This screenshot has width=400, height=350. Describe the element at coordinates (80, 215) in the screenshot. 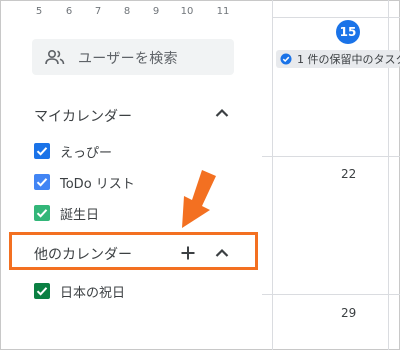

I see `calendar-item-label: 誕生日` at that location.